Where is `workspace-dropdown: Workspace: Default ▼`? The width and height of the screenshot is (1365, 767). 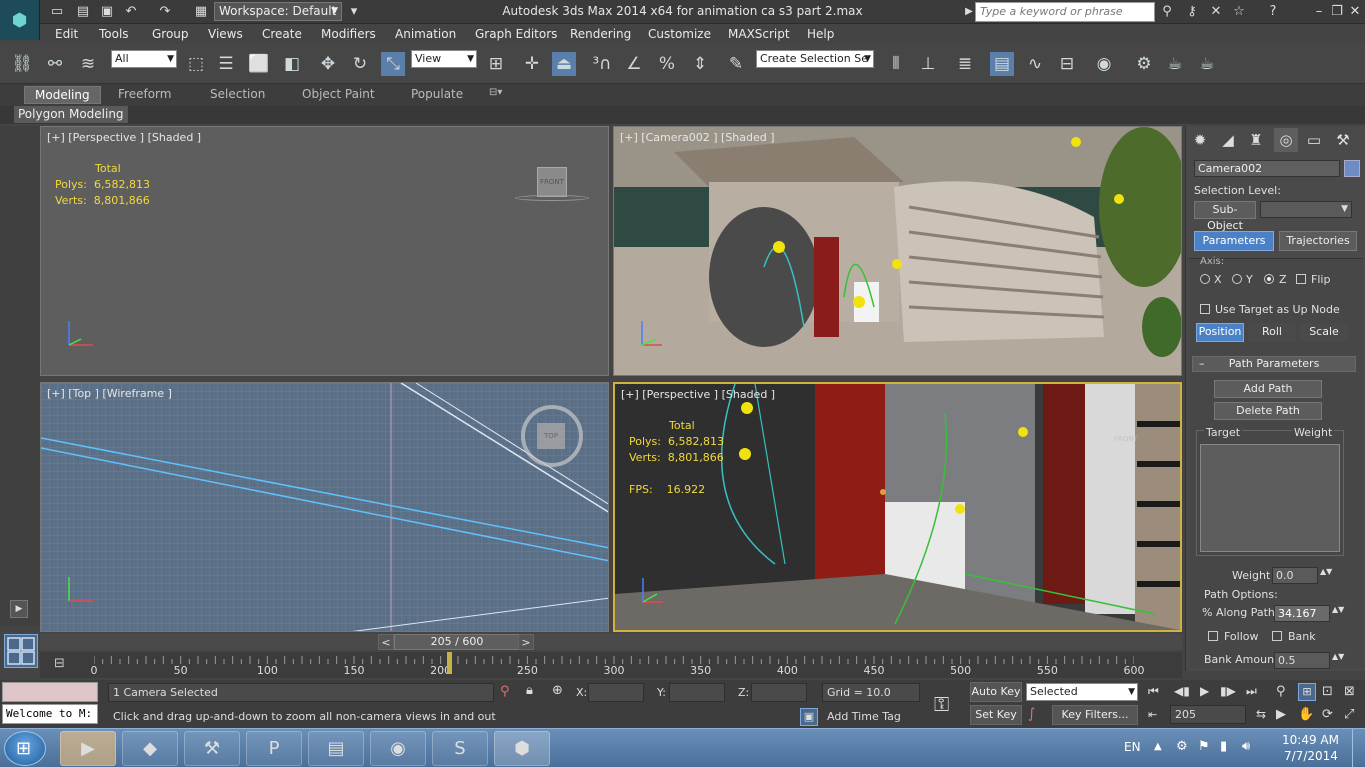 workspace-dropdown: Workspace: Default ▼ is located at coordinates (278, 11).